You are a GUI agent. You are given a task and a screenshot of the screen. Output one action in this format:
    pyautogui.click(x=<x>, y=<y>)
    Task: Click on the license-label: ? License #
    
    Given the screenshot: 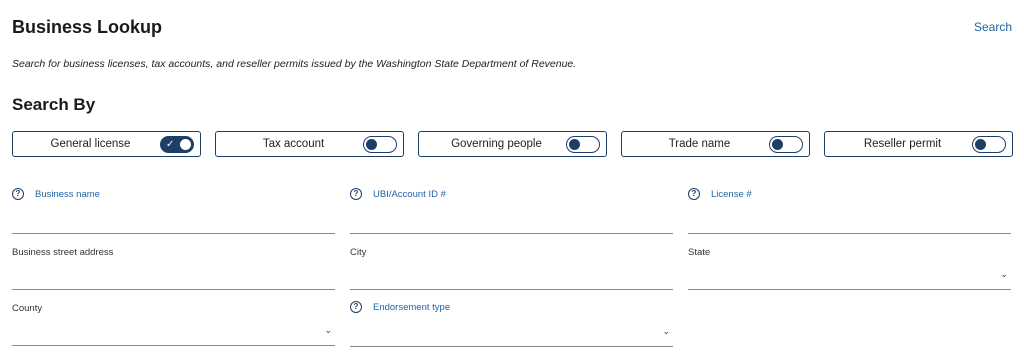 What is the action you would take?
    pyautogui.click(x=720, y=194)
    